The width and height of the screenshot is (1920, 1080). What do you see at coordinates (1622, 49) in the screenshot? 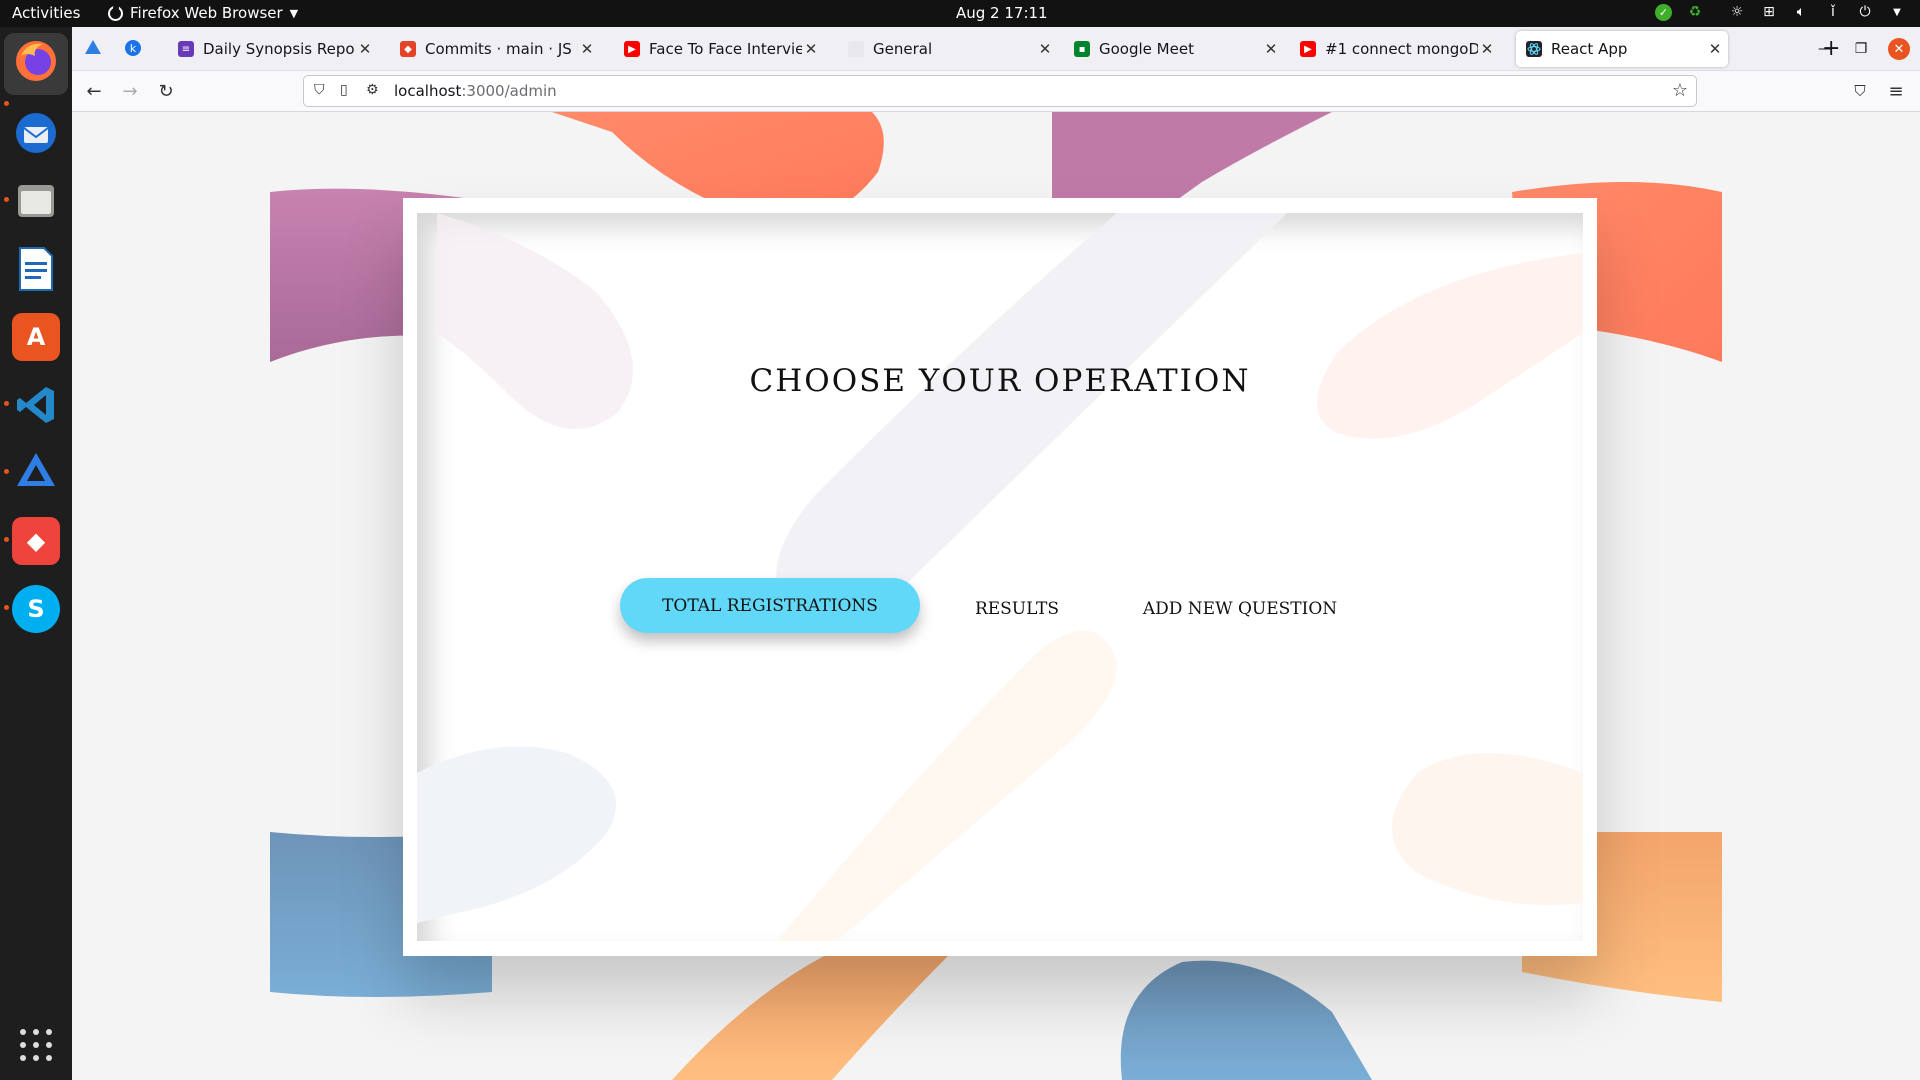
I see `tab-active: React App ✕` at bounding box center [1622, 49].